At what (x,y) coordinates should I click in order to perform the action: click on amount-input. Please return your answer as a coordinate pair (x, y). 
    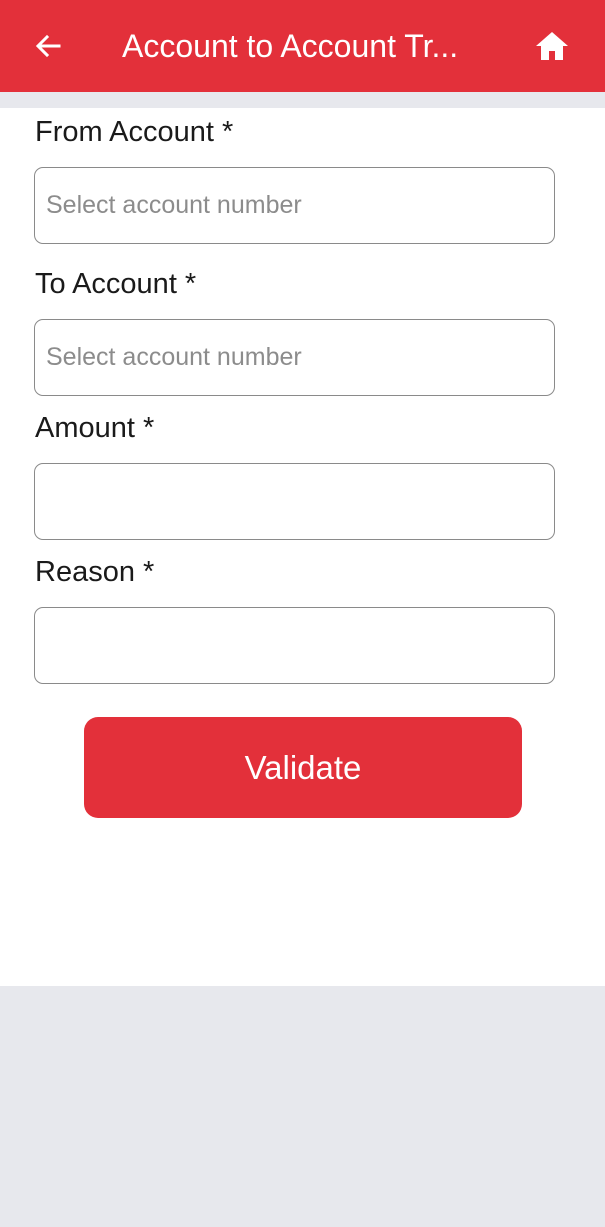
    Looking at the image, I should click on (294, 501).